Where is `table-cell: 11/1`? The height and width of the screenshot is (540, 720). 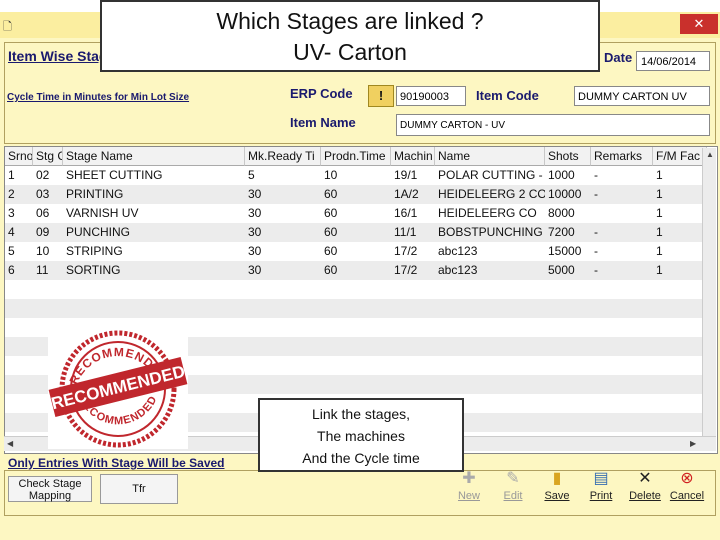
table-cell: 11/1 is located at coordinates (413, 232).